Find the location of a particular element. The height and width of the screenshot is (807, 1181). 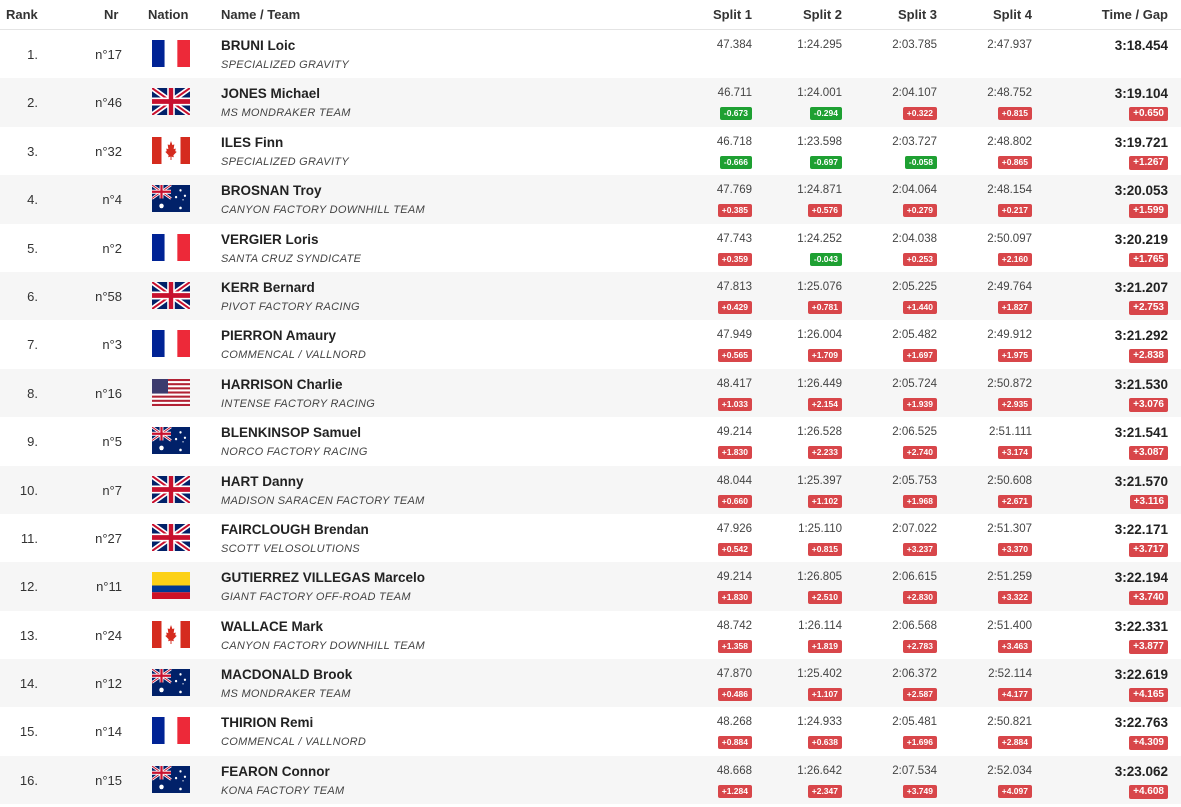

flag-fr-icon is located at coordinates (171, 731).